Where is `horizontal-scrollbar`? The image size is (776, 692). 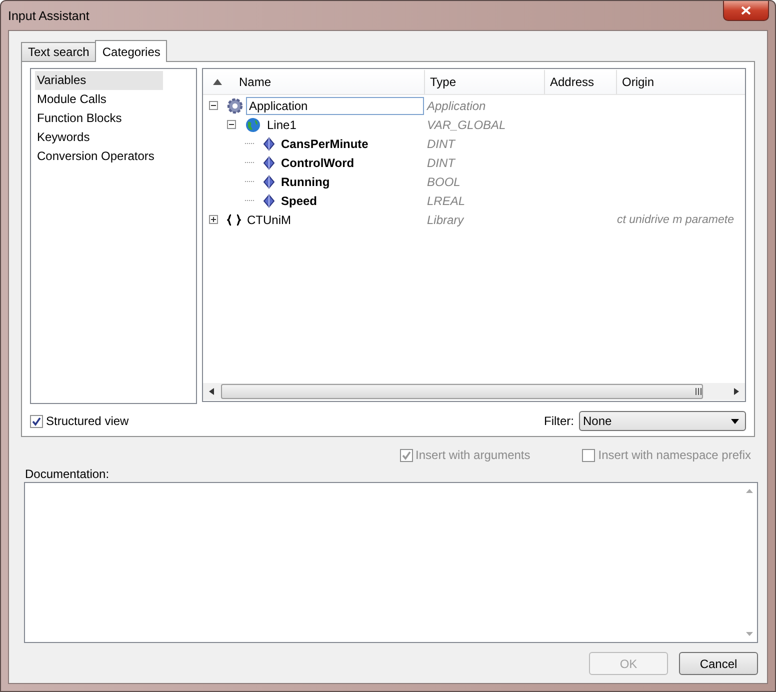
horizontal-scrollbar is located at coordinates (474, 391).